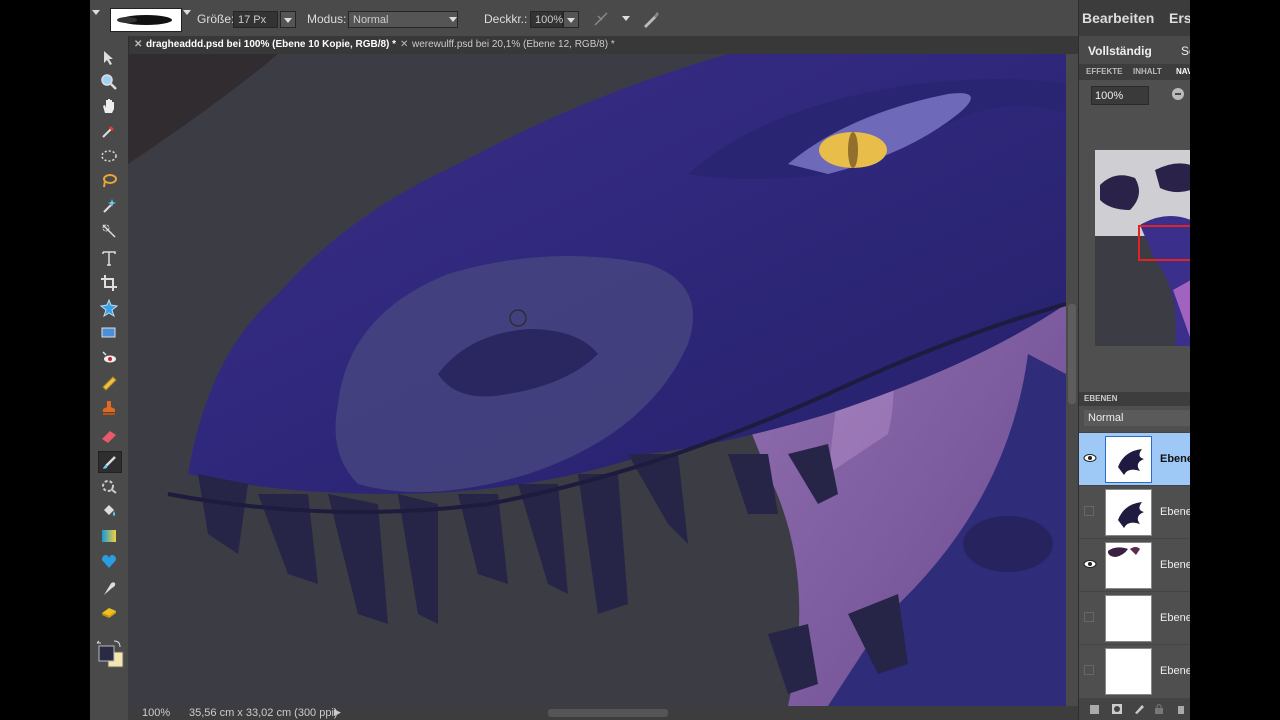 The image size is (1280, 720). I want to click on brush-settings-dropdown-icon, so click(626, 18).